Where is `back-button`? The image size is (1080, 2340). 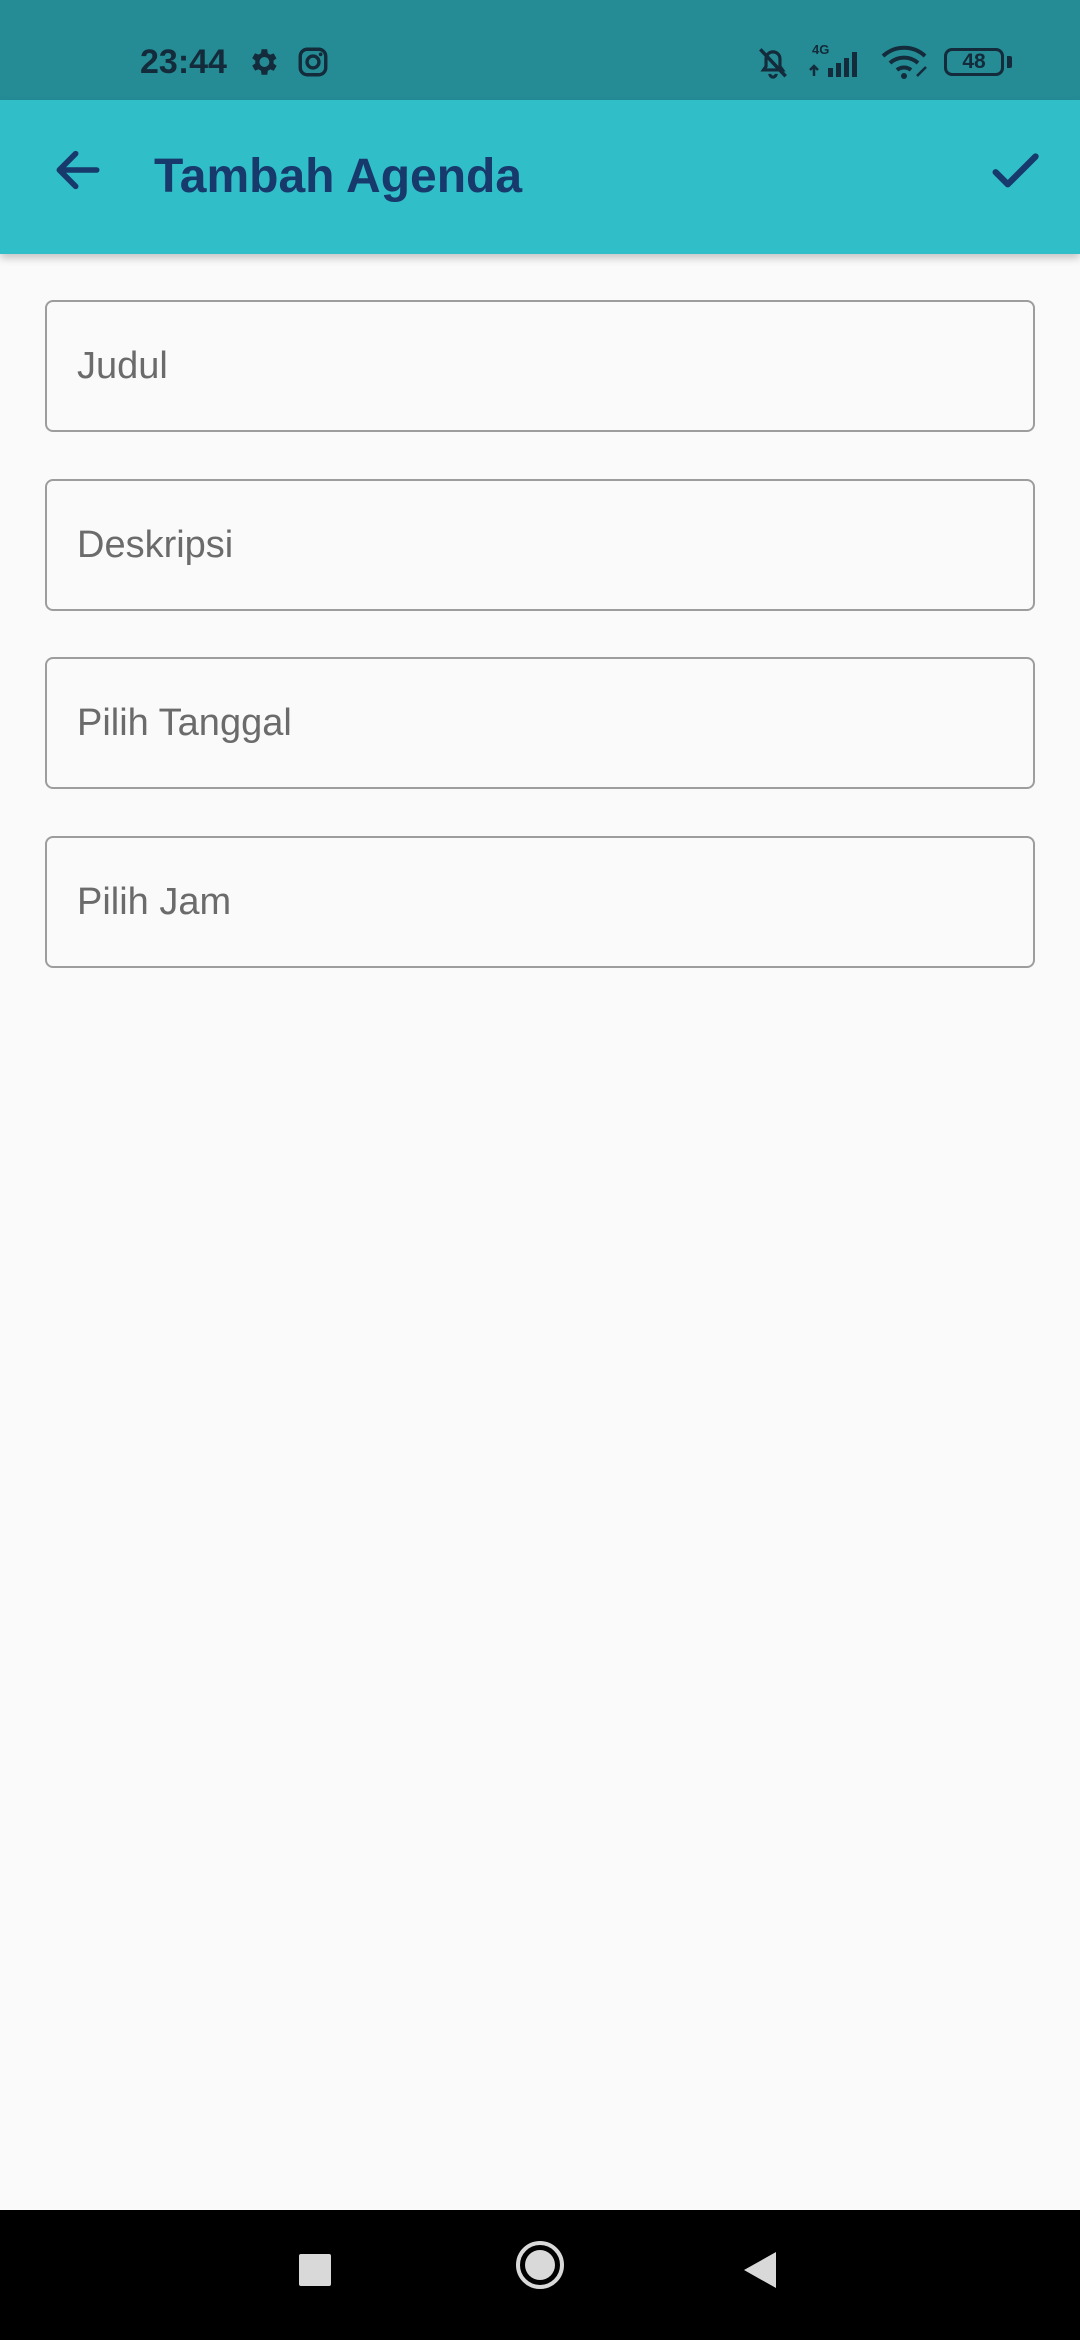 back-button is located at coordinates (78, 170).